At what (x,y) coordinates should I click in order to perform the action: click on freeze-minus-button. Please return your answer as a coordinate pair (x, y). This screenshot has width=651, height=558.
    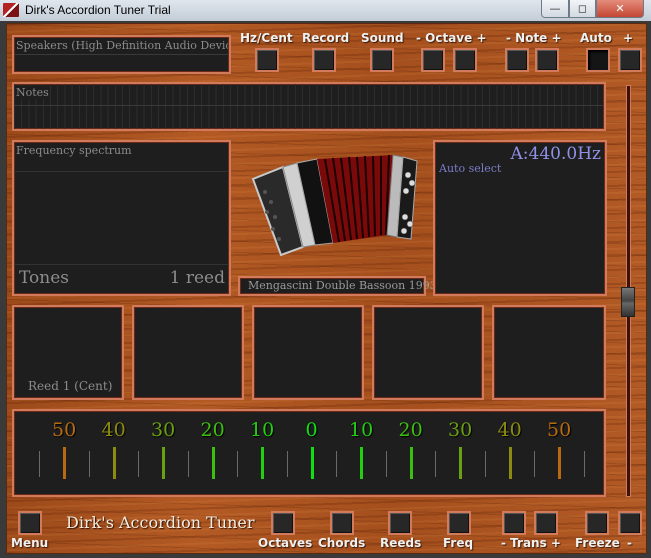
    Looking at the image, I should click on (630, 523).